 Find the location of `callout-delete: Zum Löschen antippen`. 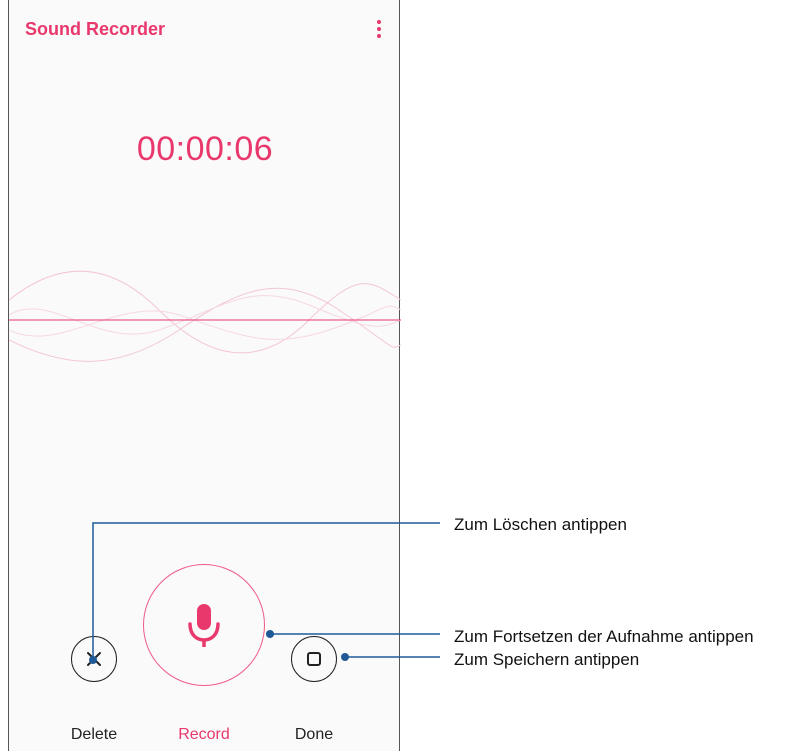

callout-delete: Zum Löschen antippen is located at coordinates (540, 524).